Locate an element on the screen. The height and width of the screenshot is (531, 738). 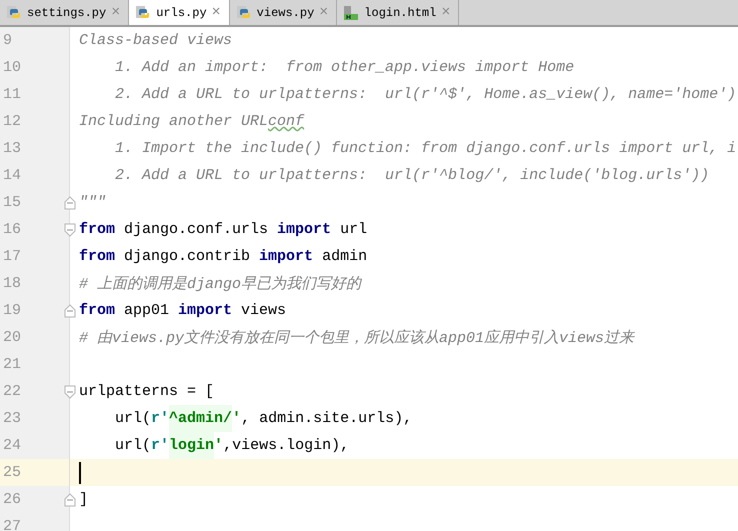
code-line: from app01 import views is located at coordinates (182, 311).